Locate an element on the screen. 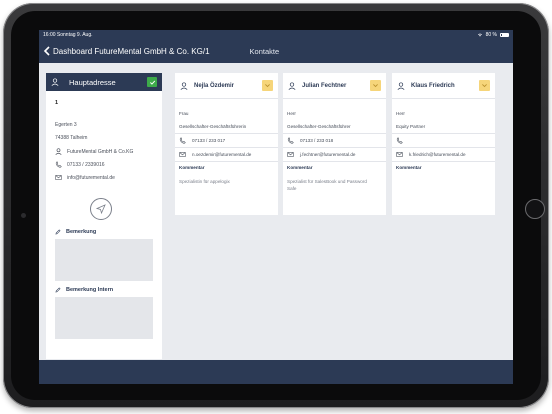 The height and width of the screenshot is (414, 552). remark-intern-field is located at coordinates (104, 318).